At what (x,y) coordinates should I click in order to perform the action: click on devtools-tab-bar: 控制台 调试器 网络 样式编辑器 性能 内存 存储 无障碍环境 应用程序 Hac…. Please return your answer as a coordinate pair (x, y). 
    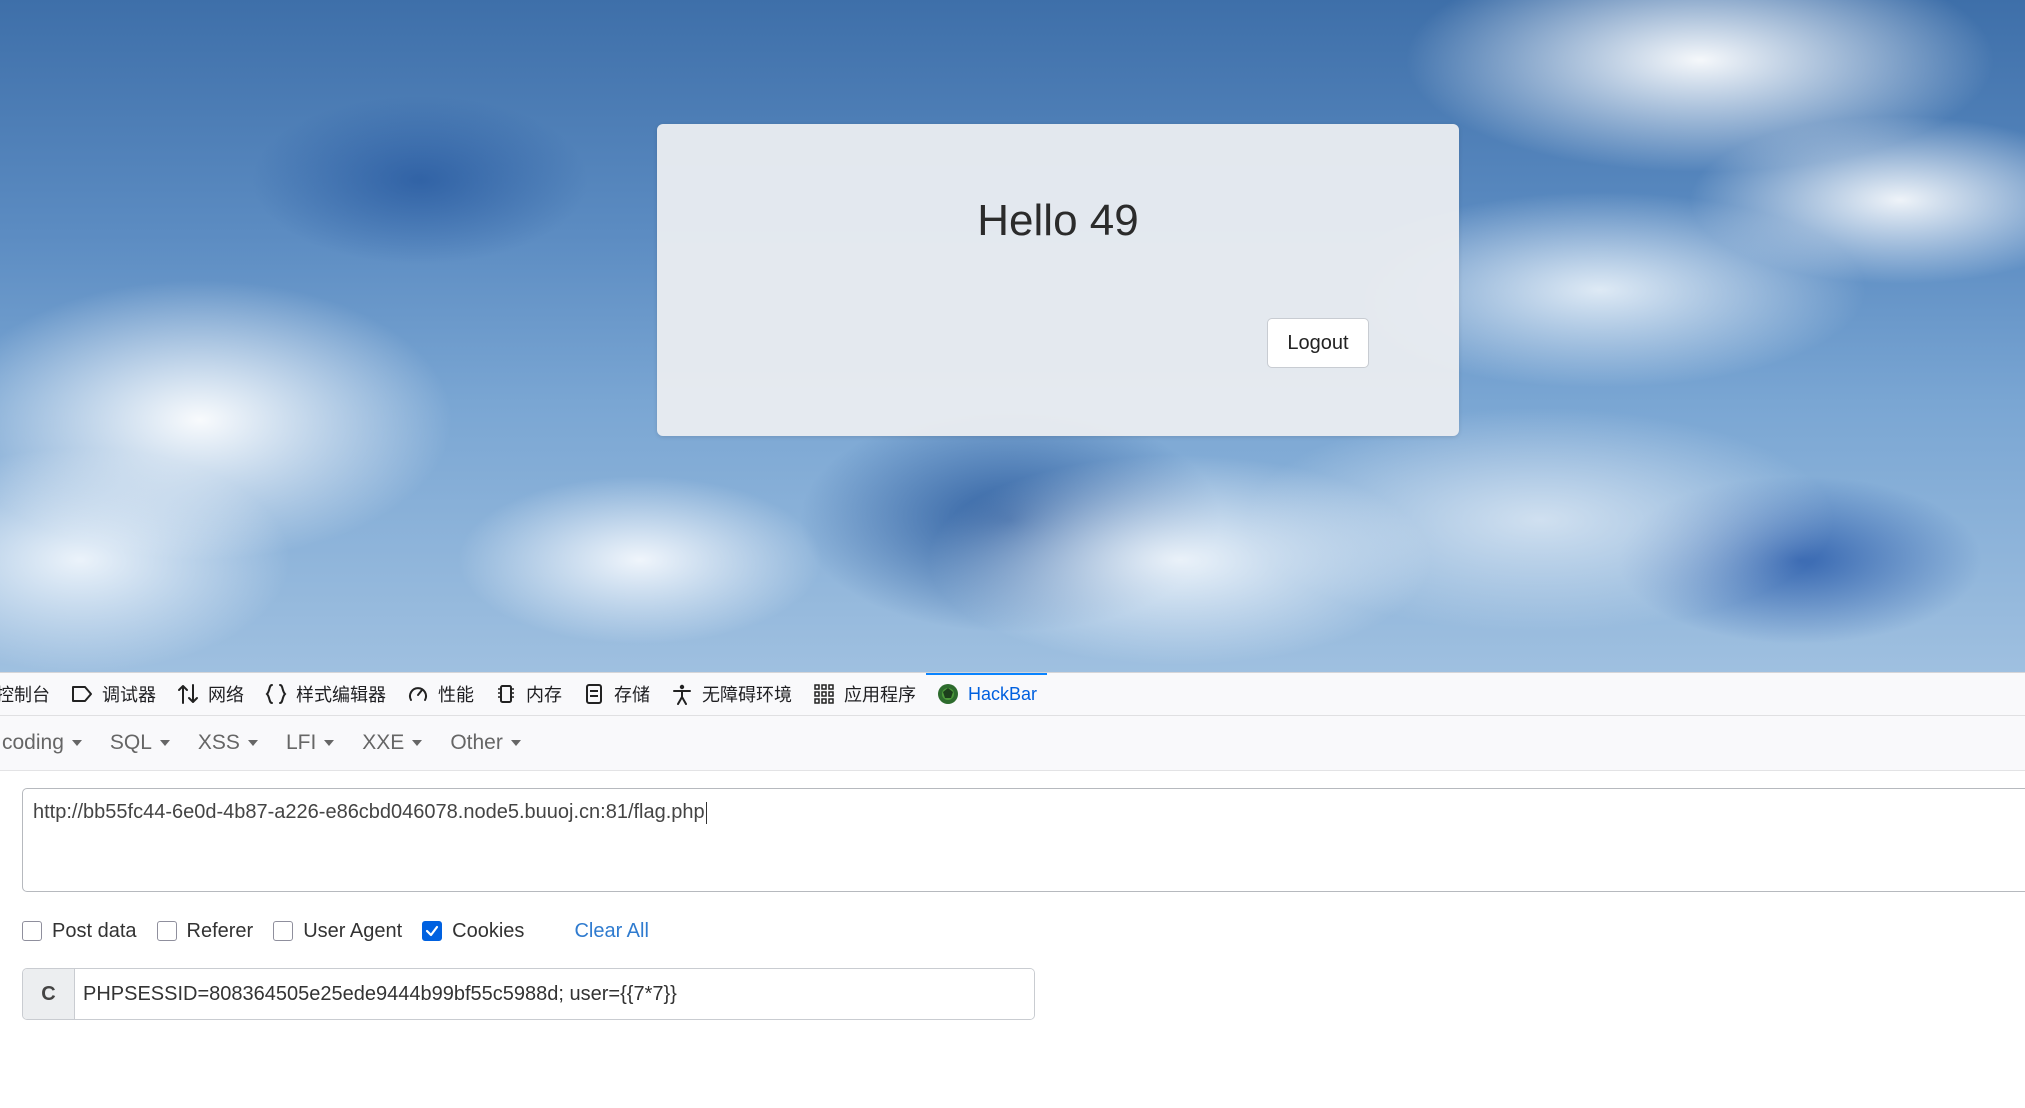
    Looking at the image, I should click on (1012, 694).